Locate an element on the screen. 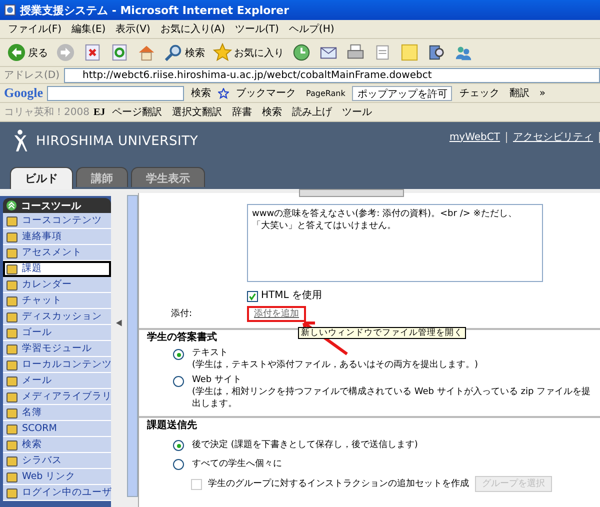 This screenshot has width=600, height=507. bookmarks-button: ブックマーク is located at coordinates (266, 93).